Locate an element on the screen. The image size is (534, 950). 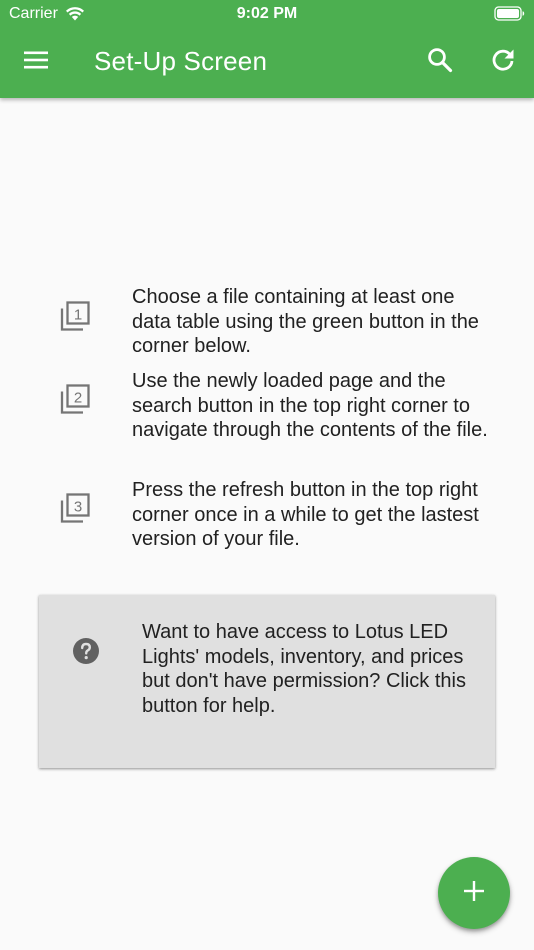
svg-text: 1 is located at coordinates (78, 315).